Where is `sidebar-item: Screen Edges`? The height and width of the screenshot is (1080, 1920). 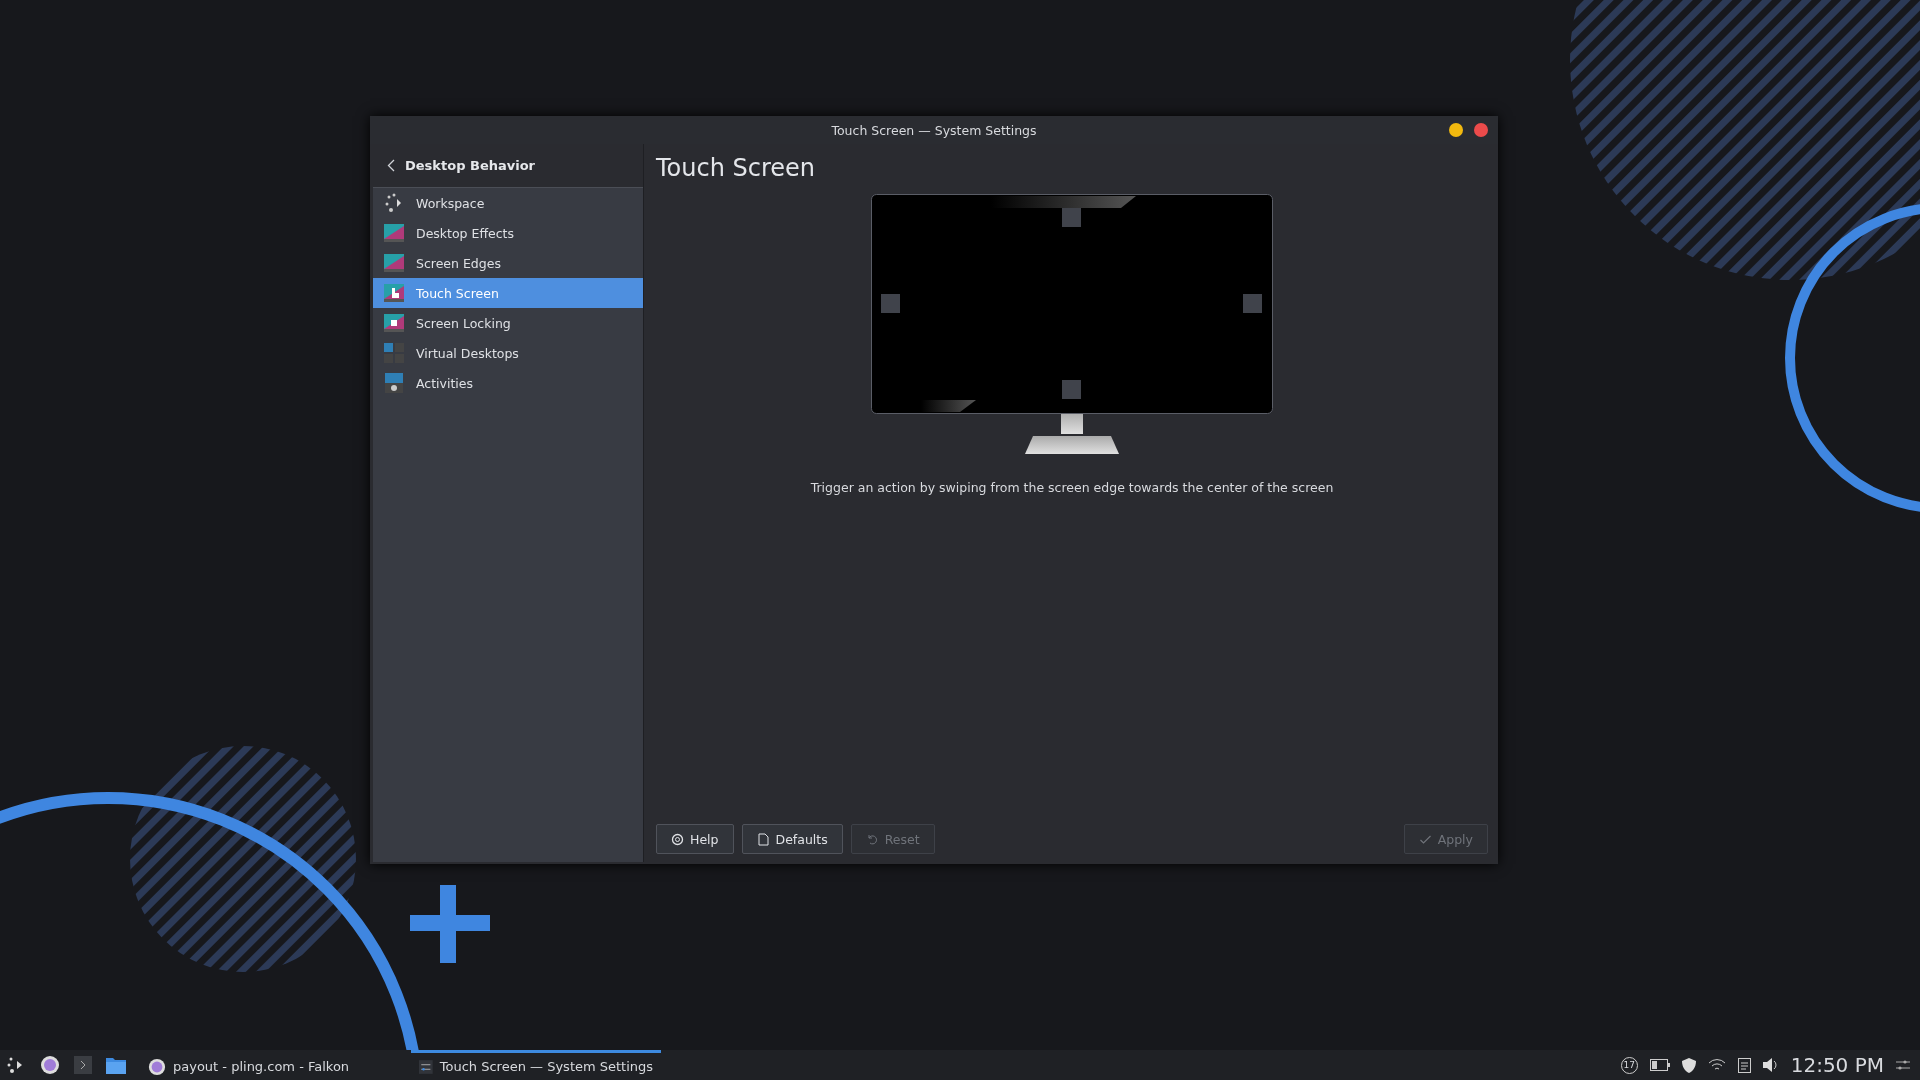
sidebar-item: Screen Edges is located at coordinates (508, 263).